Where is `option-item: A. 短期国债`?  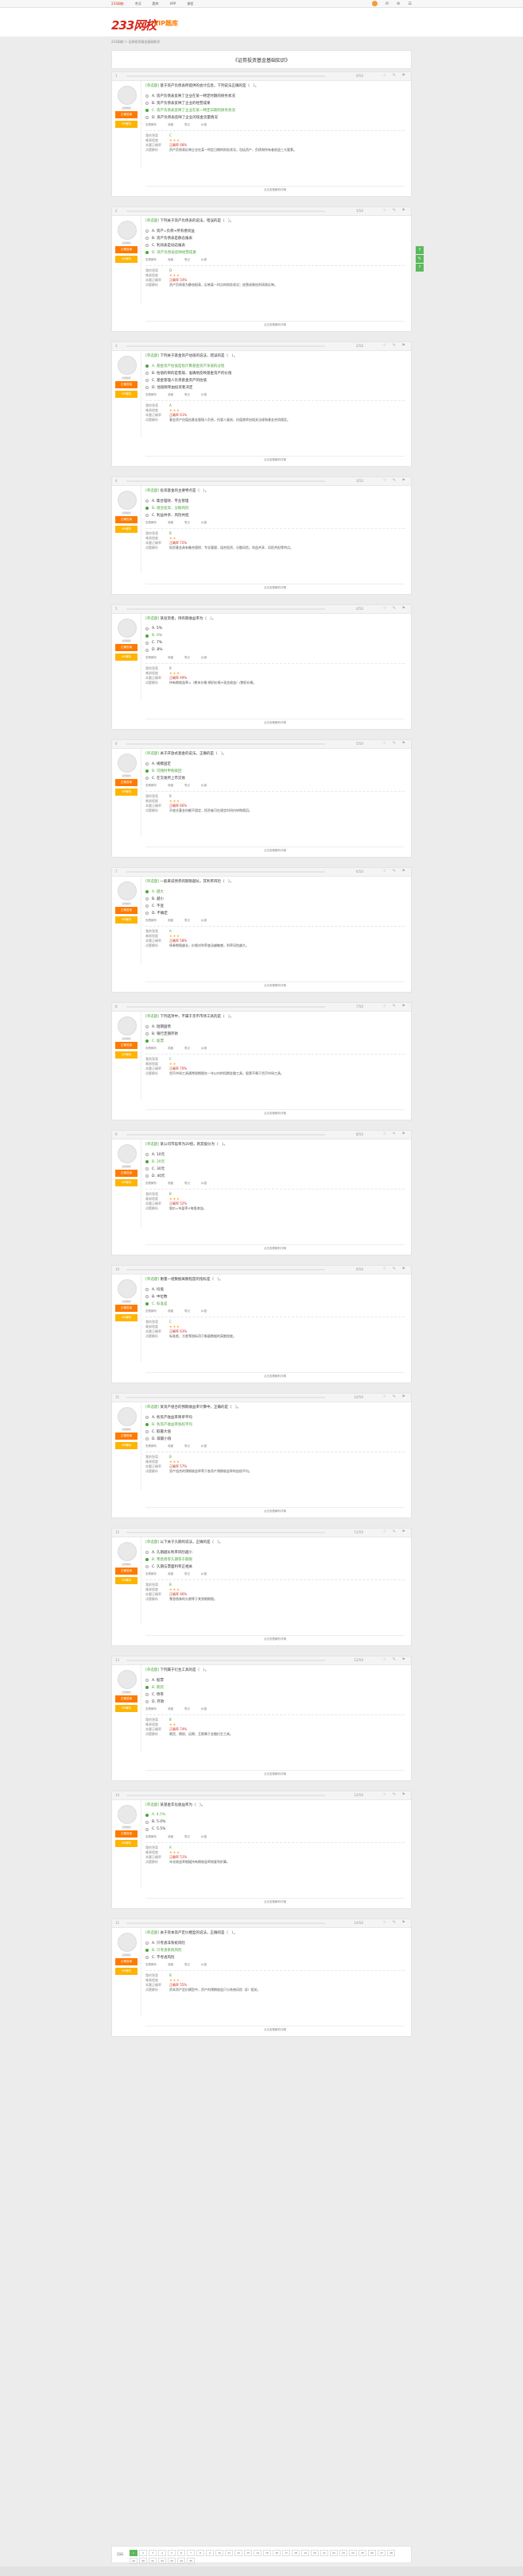
option-item: A. 短期国债 is located at coordinates (275, 1026).